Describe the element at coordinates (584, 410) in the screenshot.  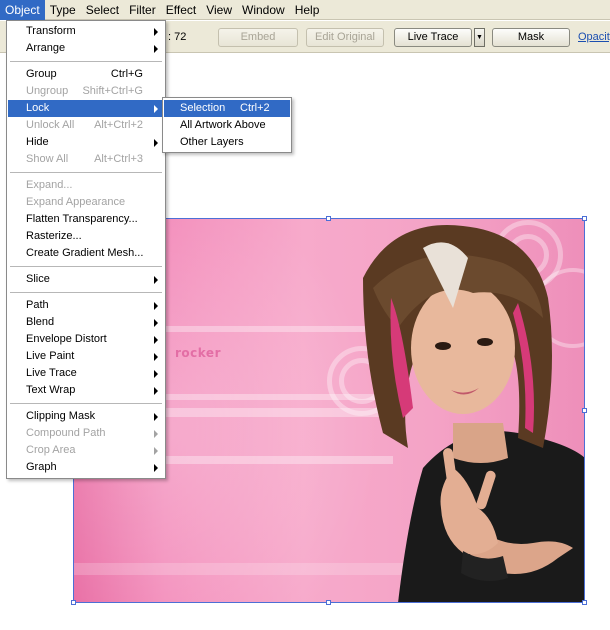
I see `resize-handle-right` at that location.